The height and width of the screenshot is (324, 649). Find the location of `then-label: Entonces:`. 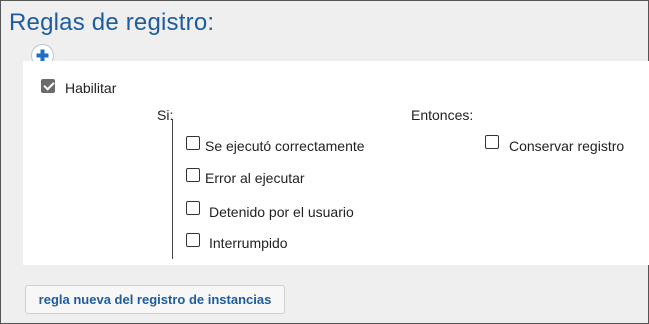

then-label: Entonces: is located at coordinates (442, 115).